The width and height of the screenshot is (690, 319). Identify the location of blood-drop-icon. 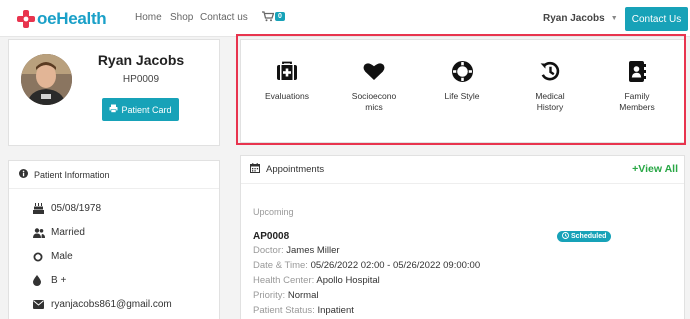
(42, 280).